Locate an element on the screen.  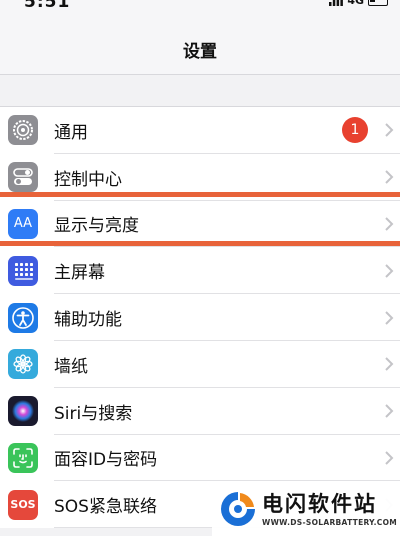
network-type: 4G is located at coordinates (355, 3).